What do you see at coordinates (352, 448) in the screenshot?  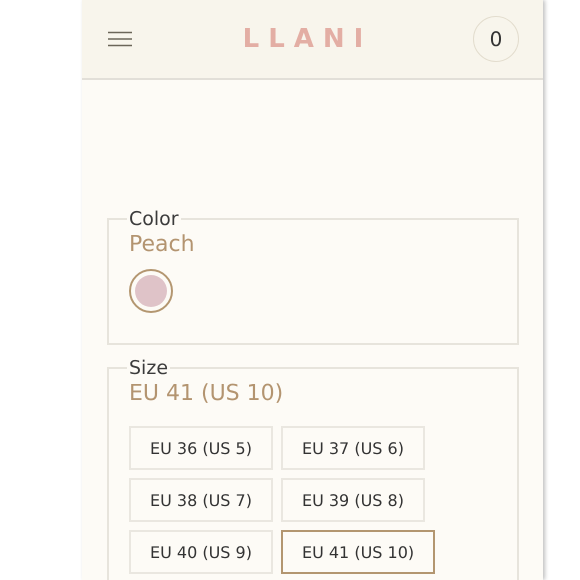 I see `size-option: EU 37 (US 6)` at bounding box center [352, 448].